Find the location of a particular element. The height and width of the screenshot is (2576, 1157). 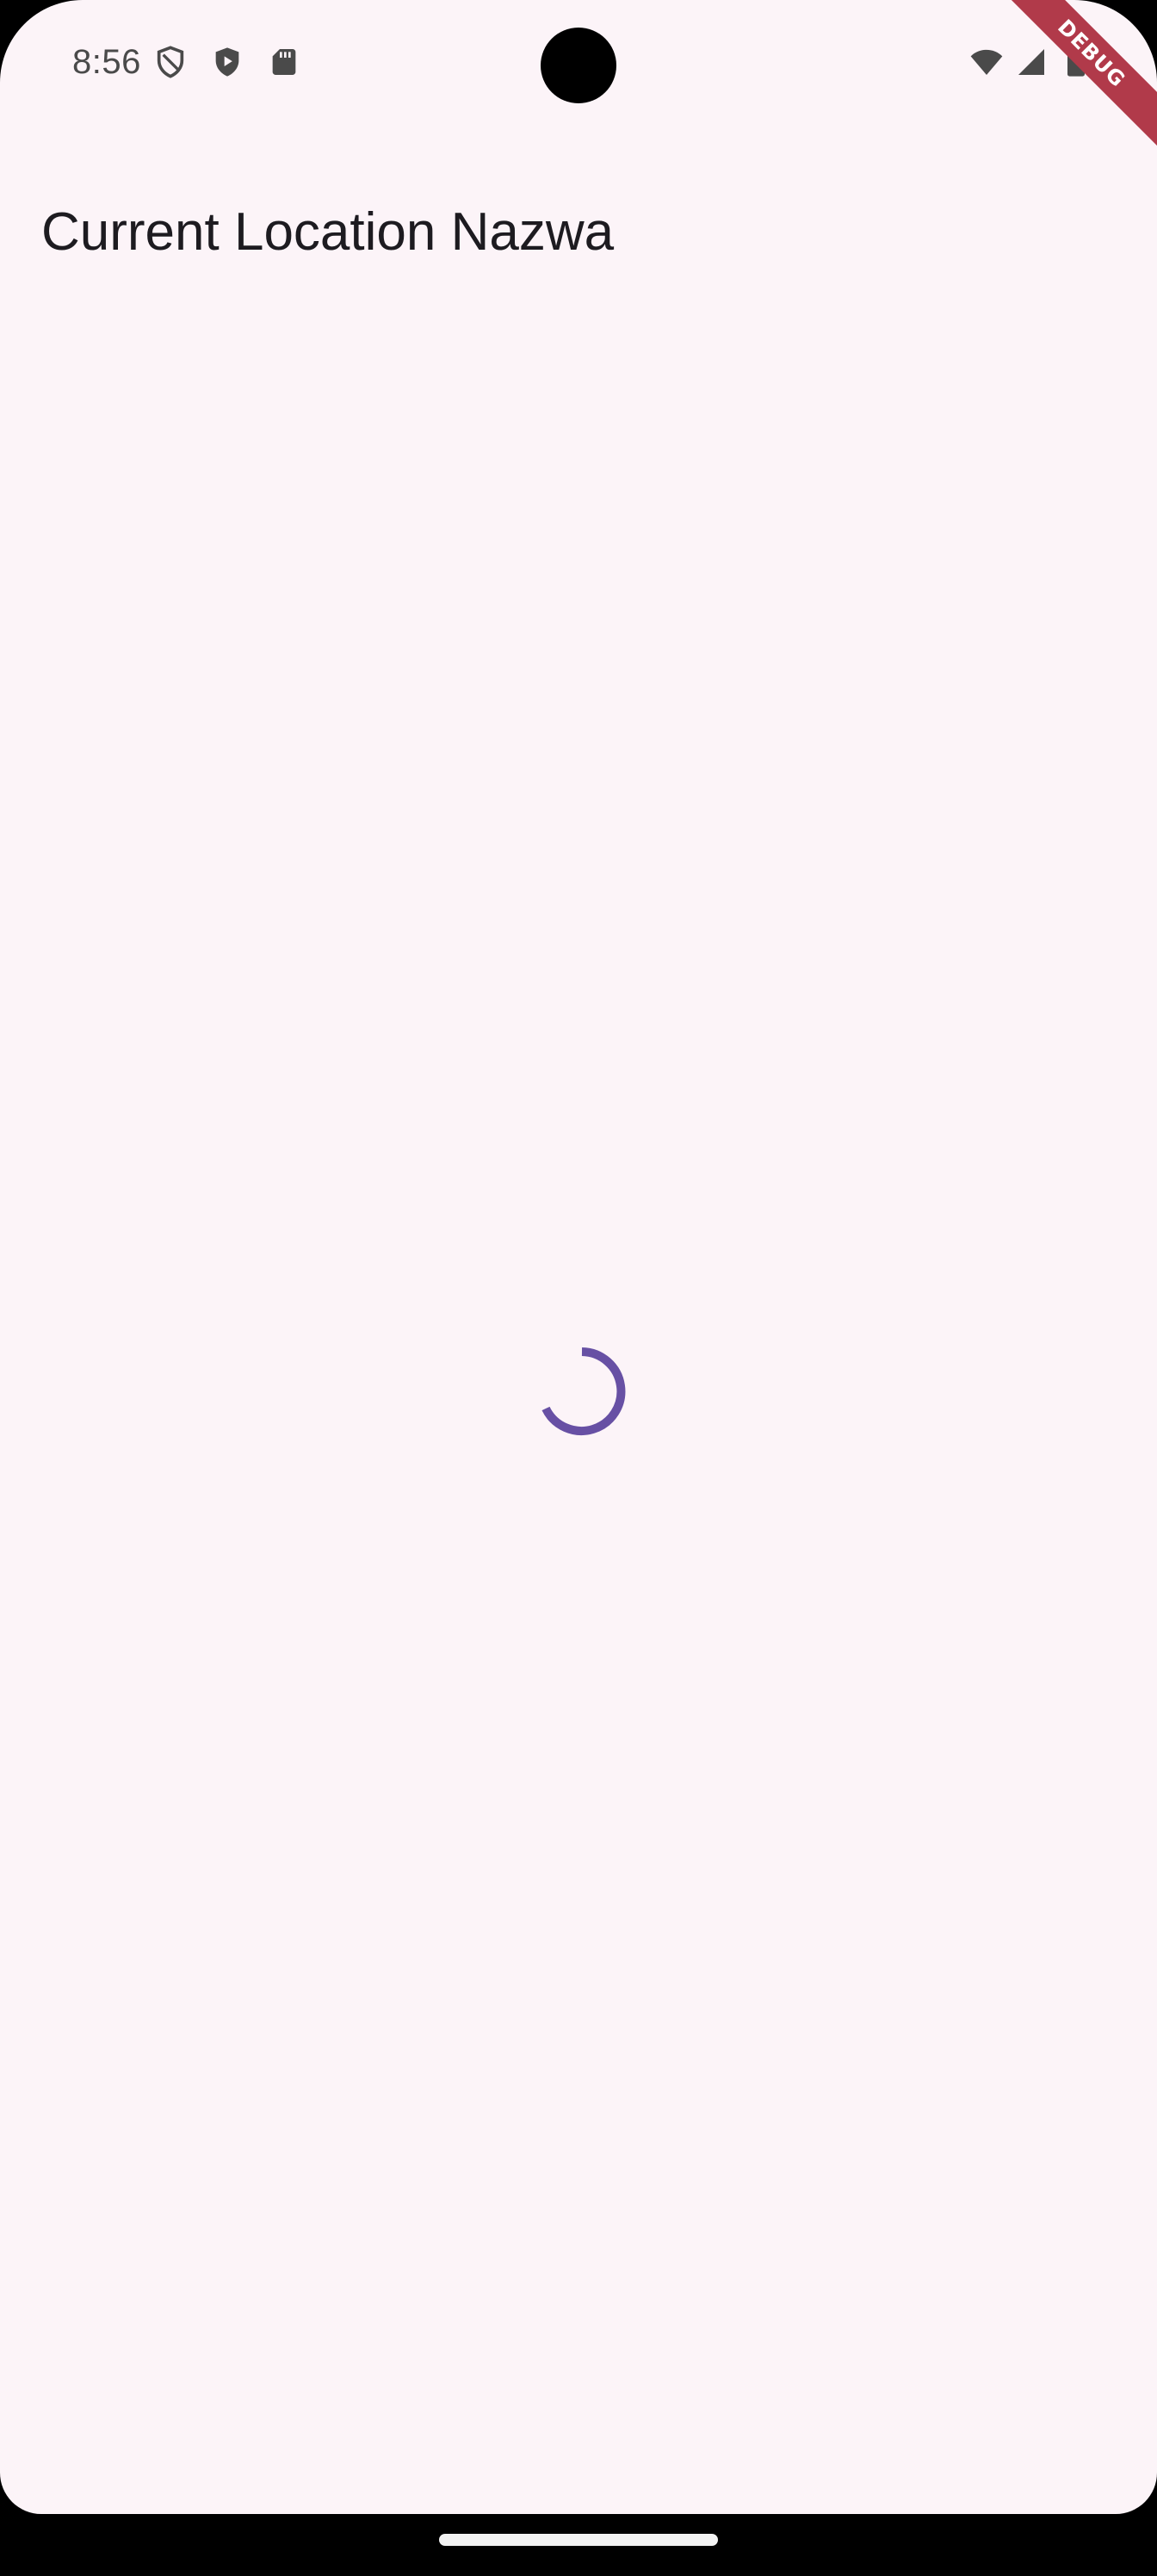

sd-card-icon is located at coordinates (284, 62).